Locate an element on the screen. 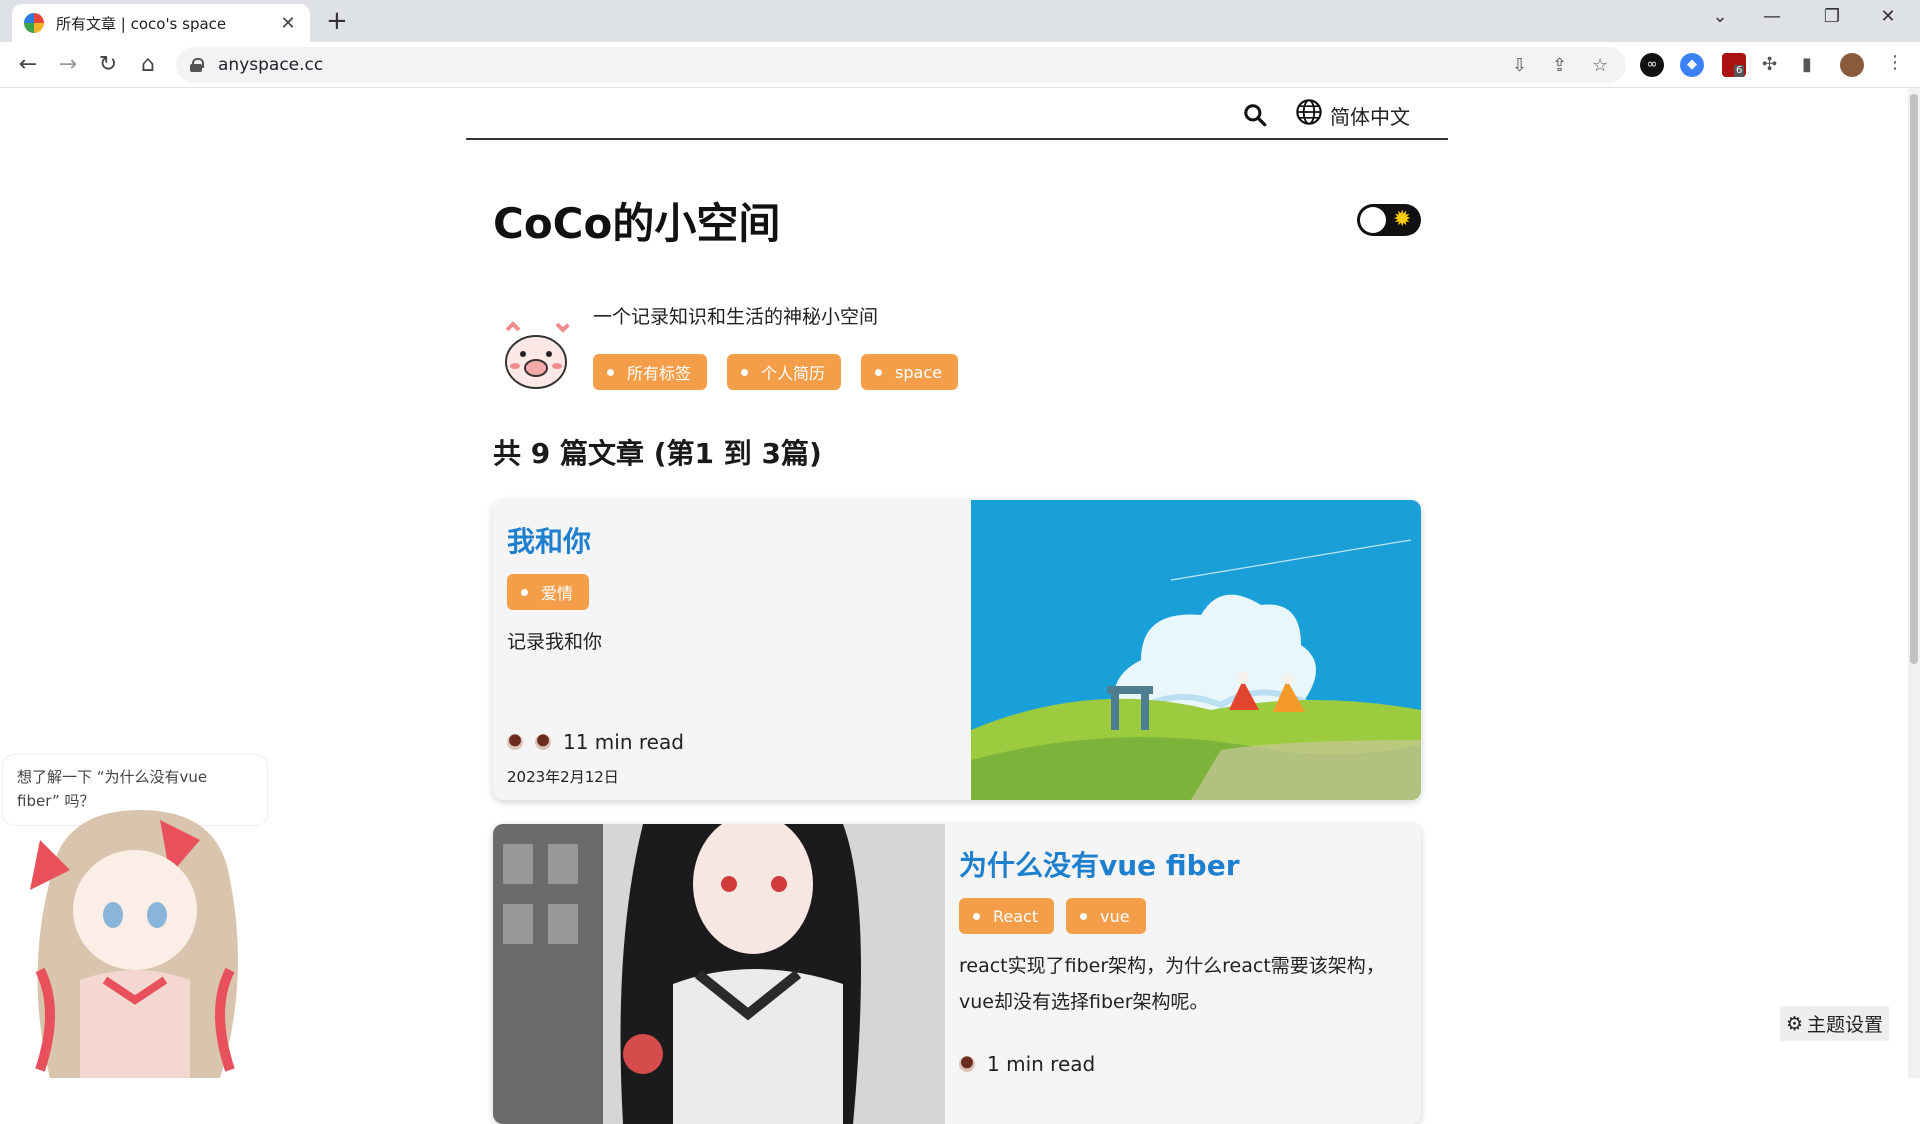 The height and width of the screenshot is (1124, 1920). lock-icon is located at coordinates (197, 65).